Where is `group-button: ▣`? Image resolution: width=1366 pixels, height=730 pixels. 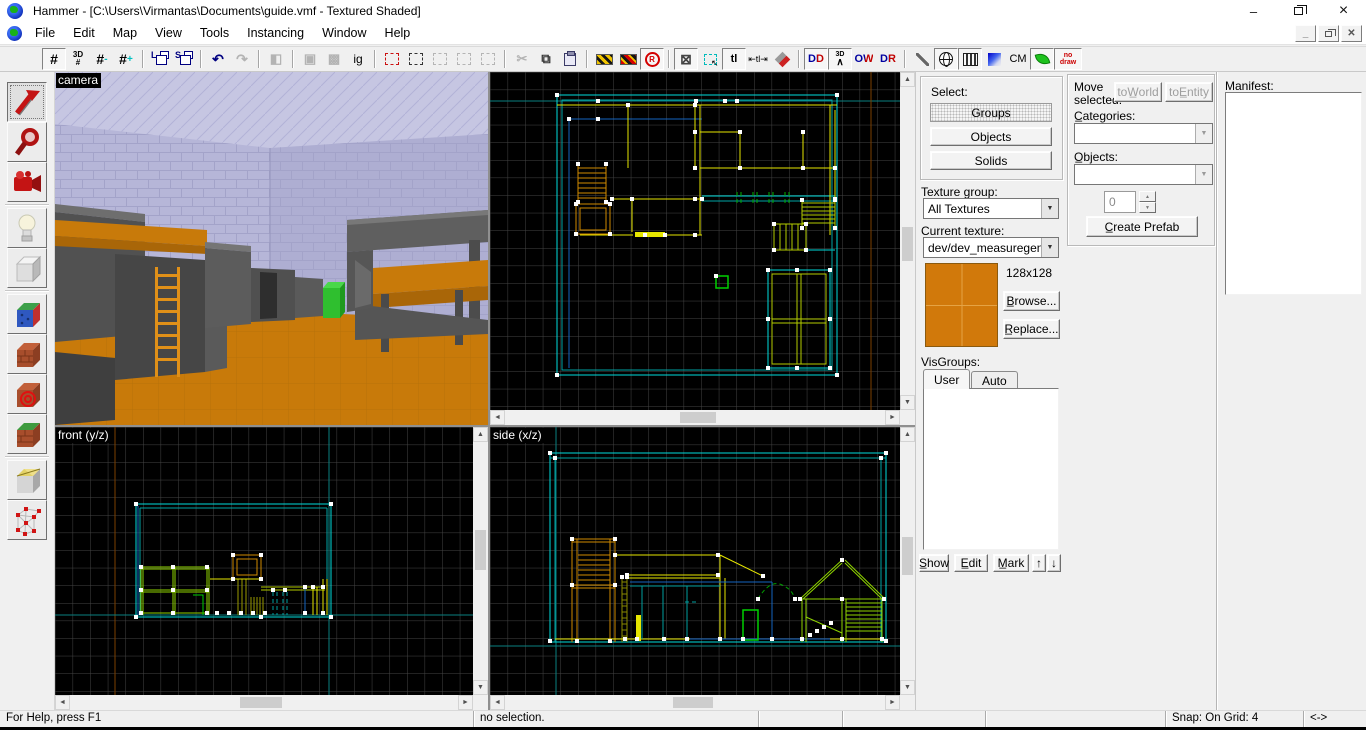 group-button: ▣ is located at coordinates (310, 59).